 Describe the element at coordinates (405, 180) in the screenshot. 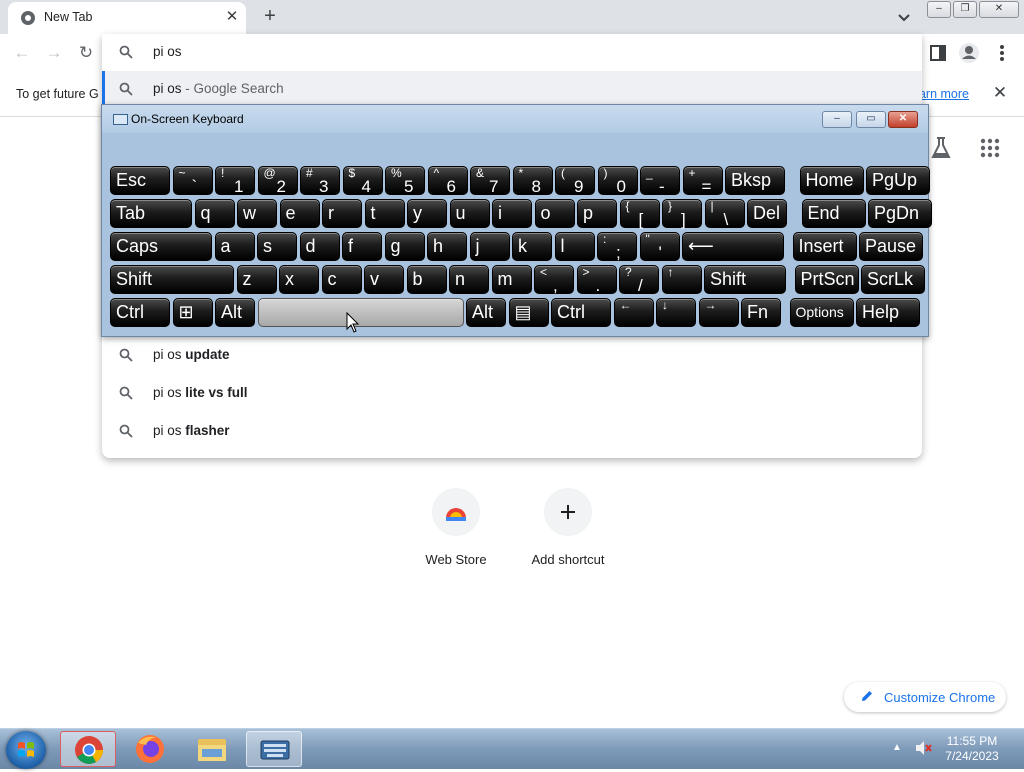

I see `key-5: % 5` at that location.